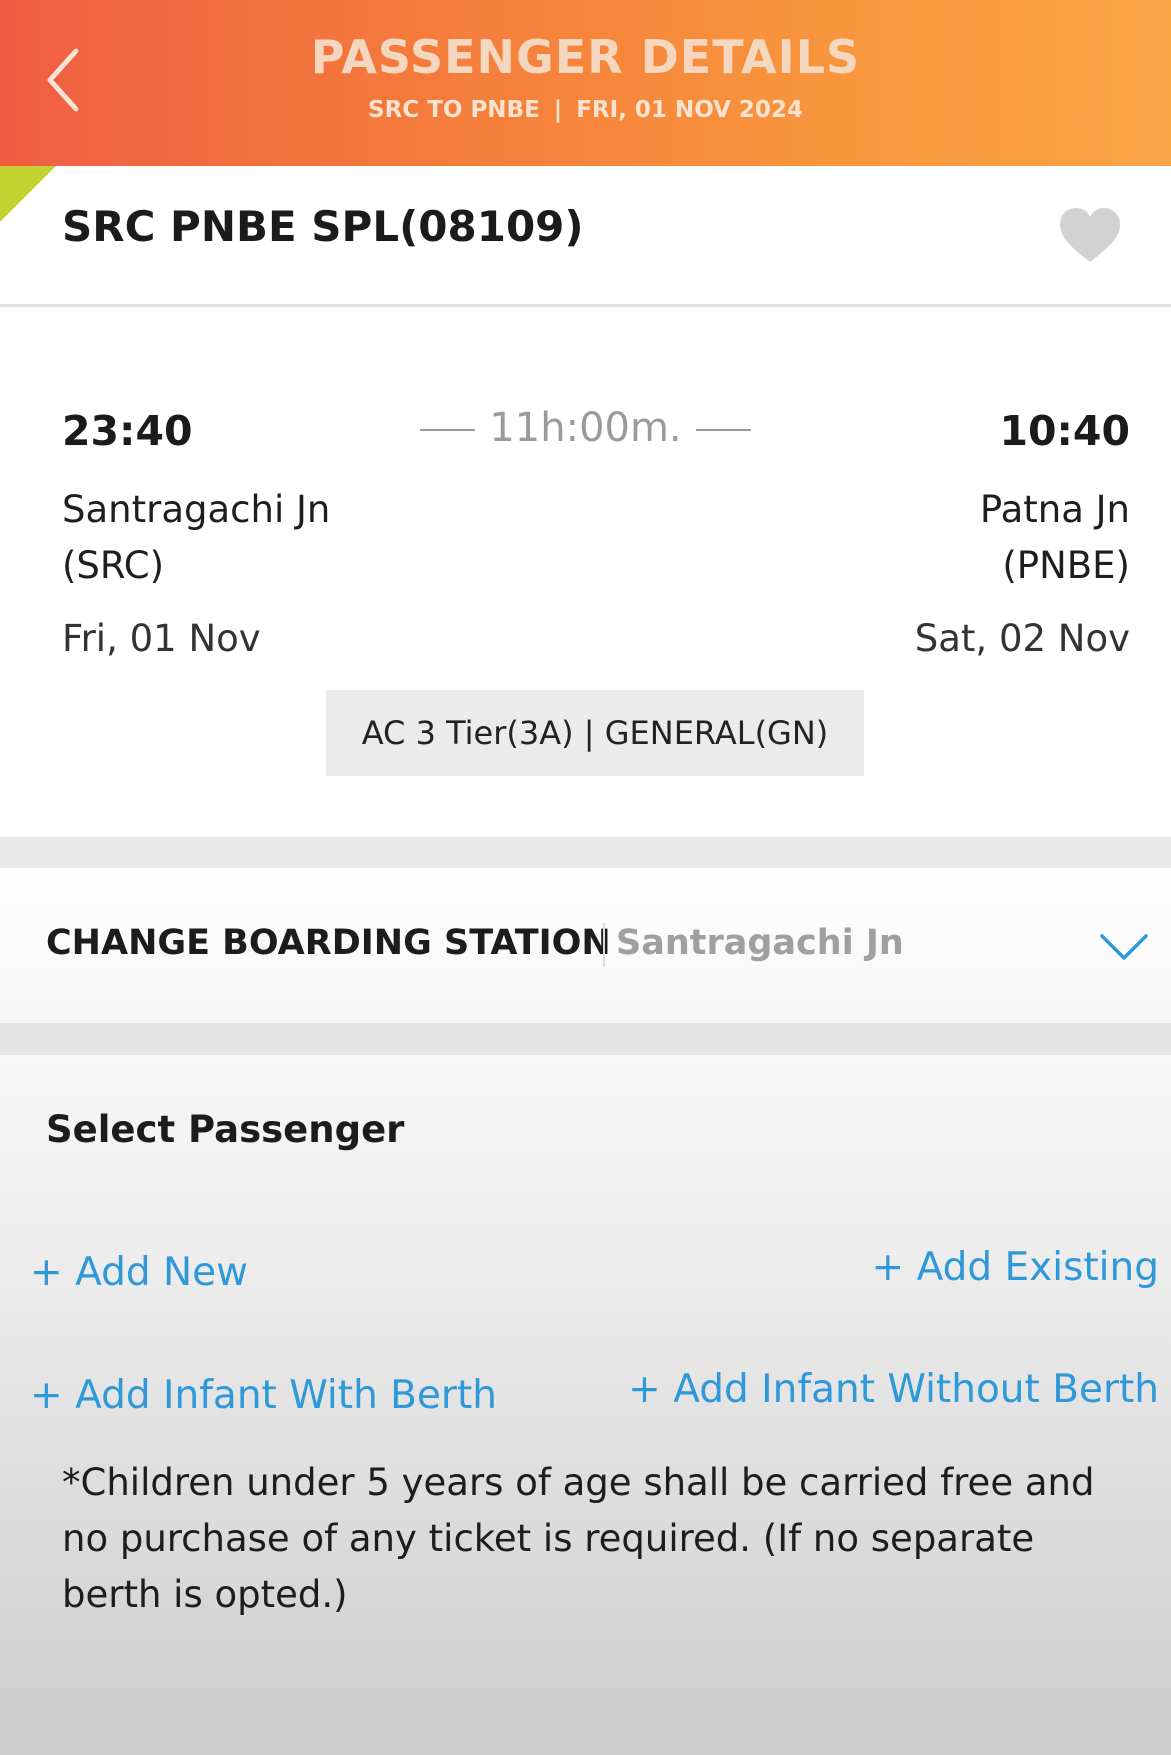 The width and height of the screenshot is (1171, 1755). What do you see at coordinates (1064, 431) in the screenshot?
I see `arrival-time: 10:40` at bounding box center [1064, 431].